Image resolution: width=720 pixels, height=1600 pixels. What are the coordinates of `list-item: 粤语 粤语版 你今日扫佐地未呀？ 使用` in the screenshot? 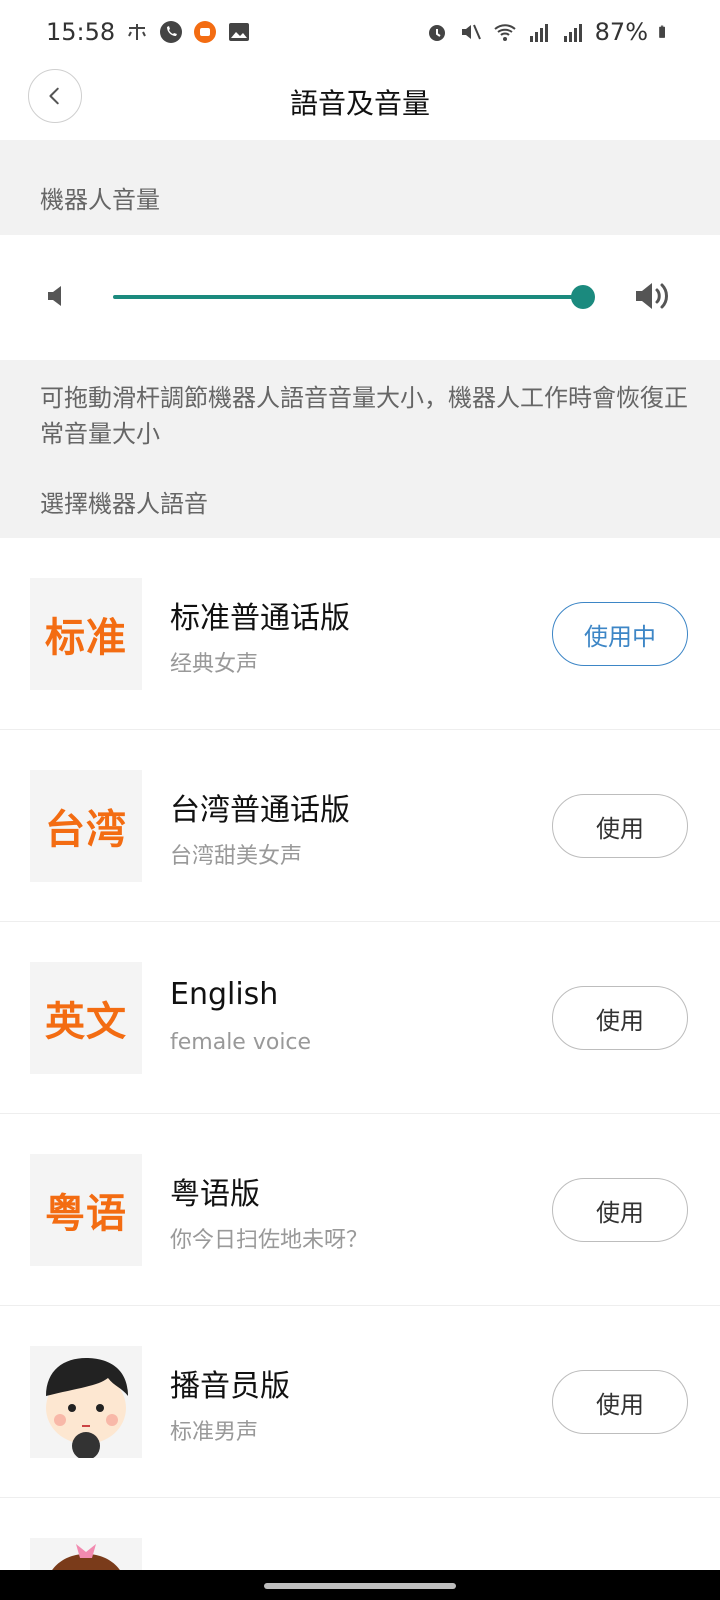 It's located at (360, 1210).